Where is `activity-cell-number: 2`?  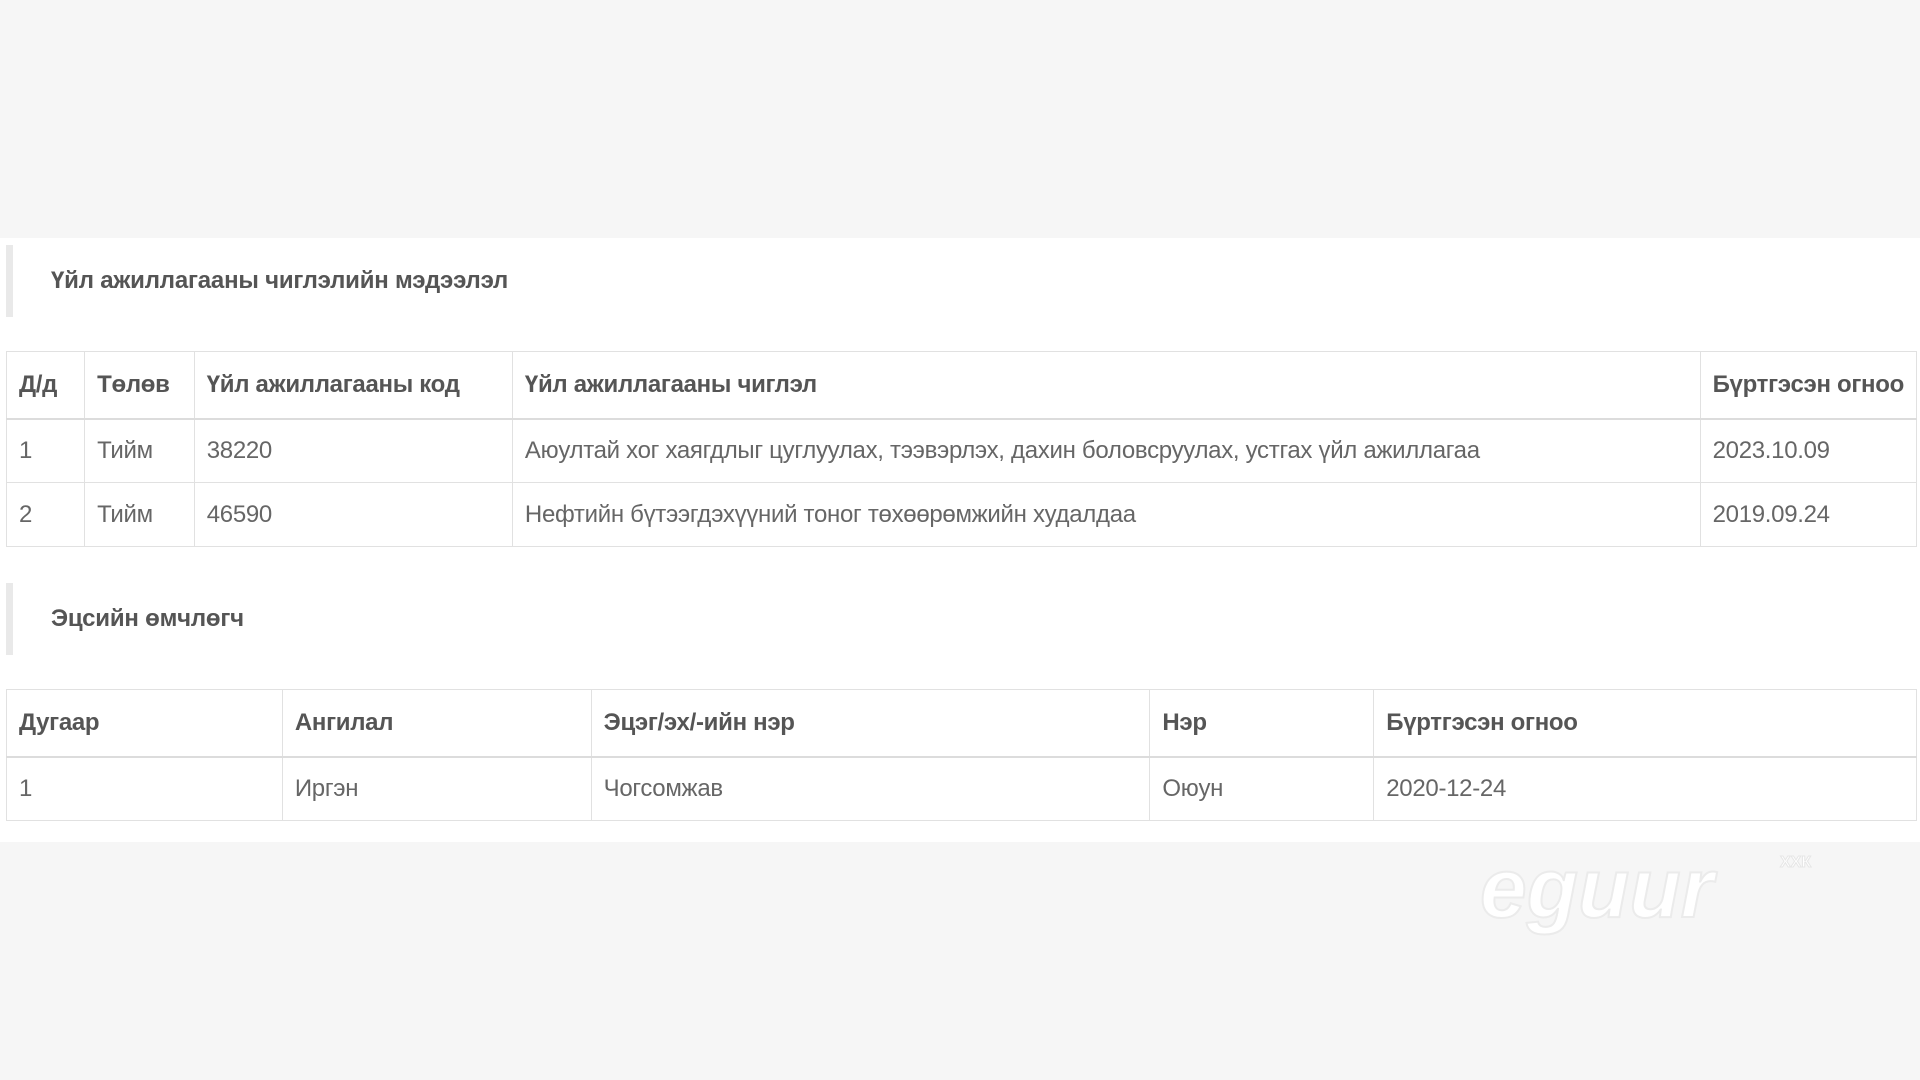
activity-cell-number: 2 is located at coordinates (45, 514).